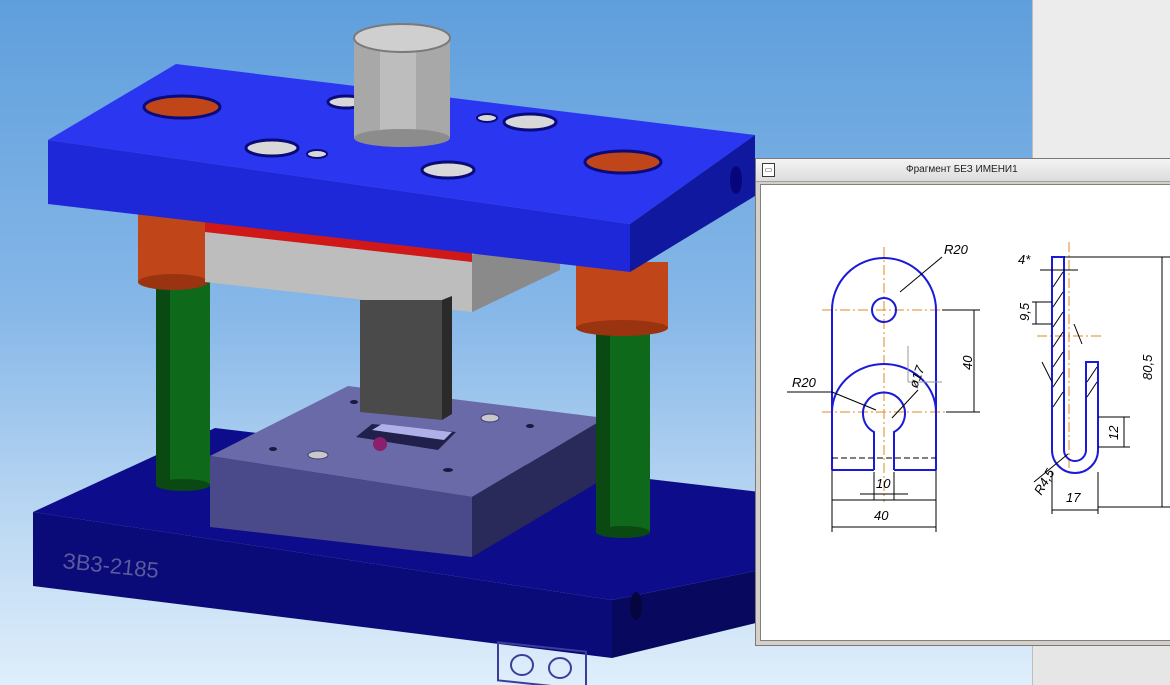 The width and height of the screenshot is (1170, 685). What do you see at coordinates (917, 376) in the screenshot?
I see `dim-hole-diameter: ø17` at bounding box center [917, 376].